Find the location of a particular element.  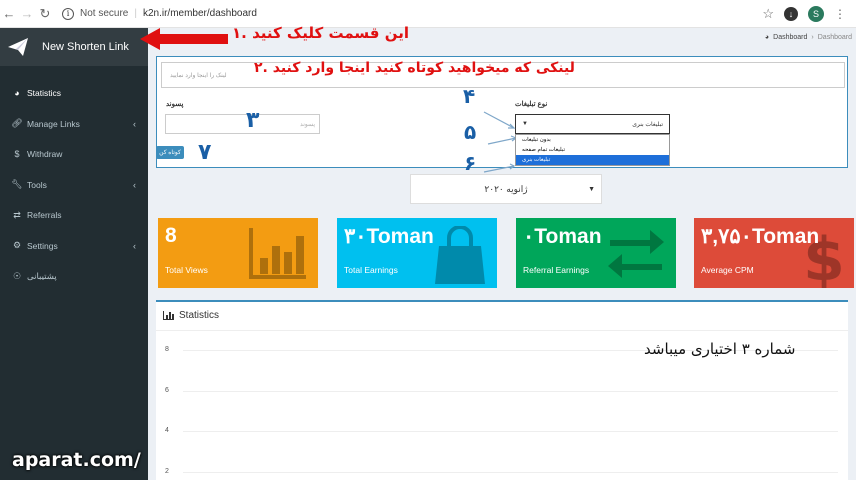

sidebar-item-label: Statistics is located at coordinates (44, 93).